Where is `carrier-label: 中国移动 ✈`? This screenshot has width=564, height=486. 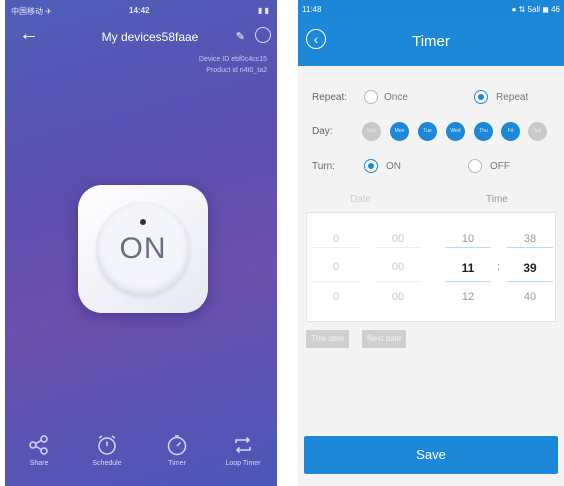 carrier-label: 中国移动 ✈ is located at coordinates (31, 11).